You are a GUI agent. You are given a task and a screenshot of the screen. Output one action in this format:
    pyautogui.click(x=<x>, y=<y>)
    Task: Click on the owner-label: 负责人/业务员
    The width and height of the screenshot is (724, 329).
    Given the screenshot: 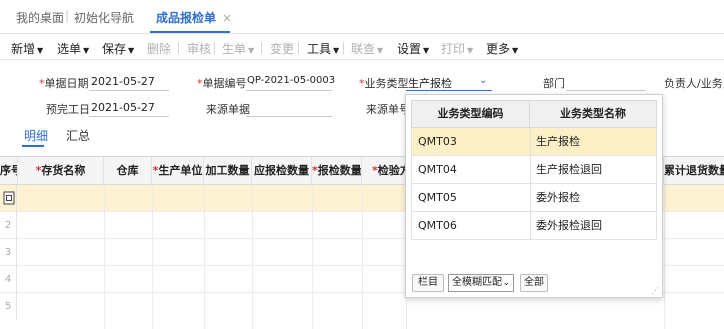 What is the action you would take?
    pyautogui.click(x=694, y=83)
    